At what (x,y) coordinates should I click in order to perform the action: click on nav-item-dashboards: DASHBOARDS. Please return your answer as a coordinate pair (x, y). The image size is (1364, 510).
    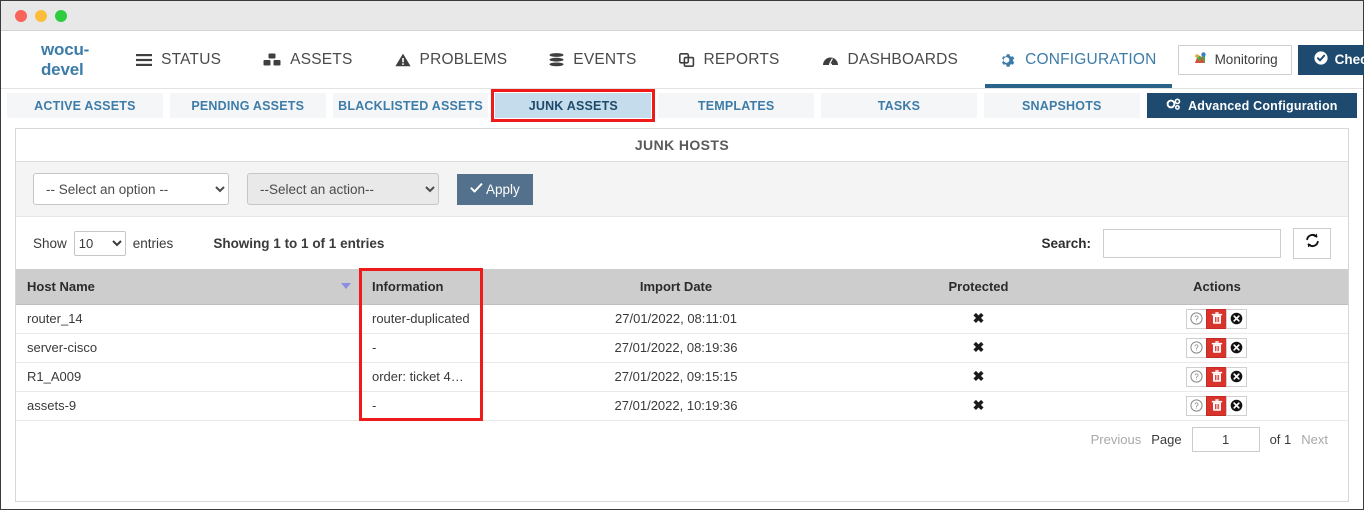
    Looking at the image, I should click on (890, 59).